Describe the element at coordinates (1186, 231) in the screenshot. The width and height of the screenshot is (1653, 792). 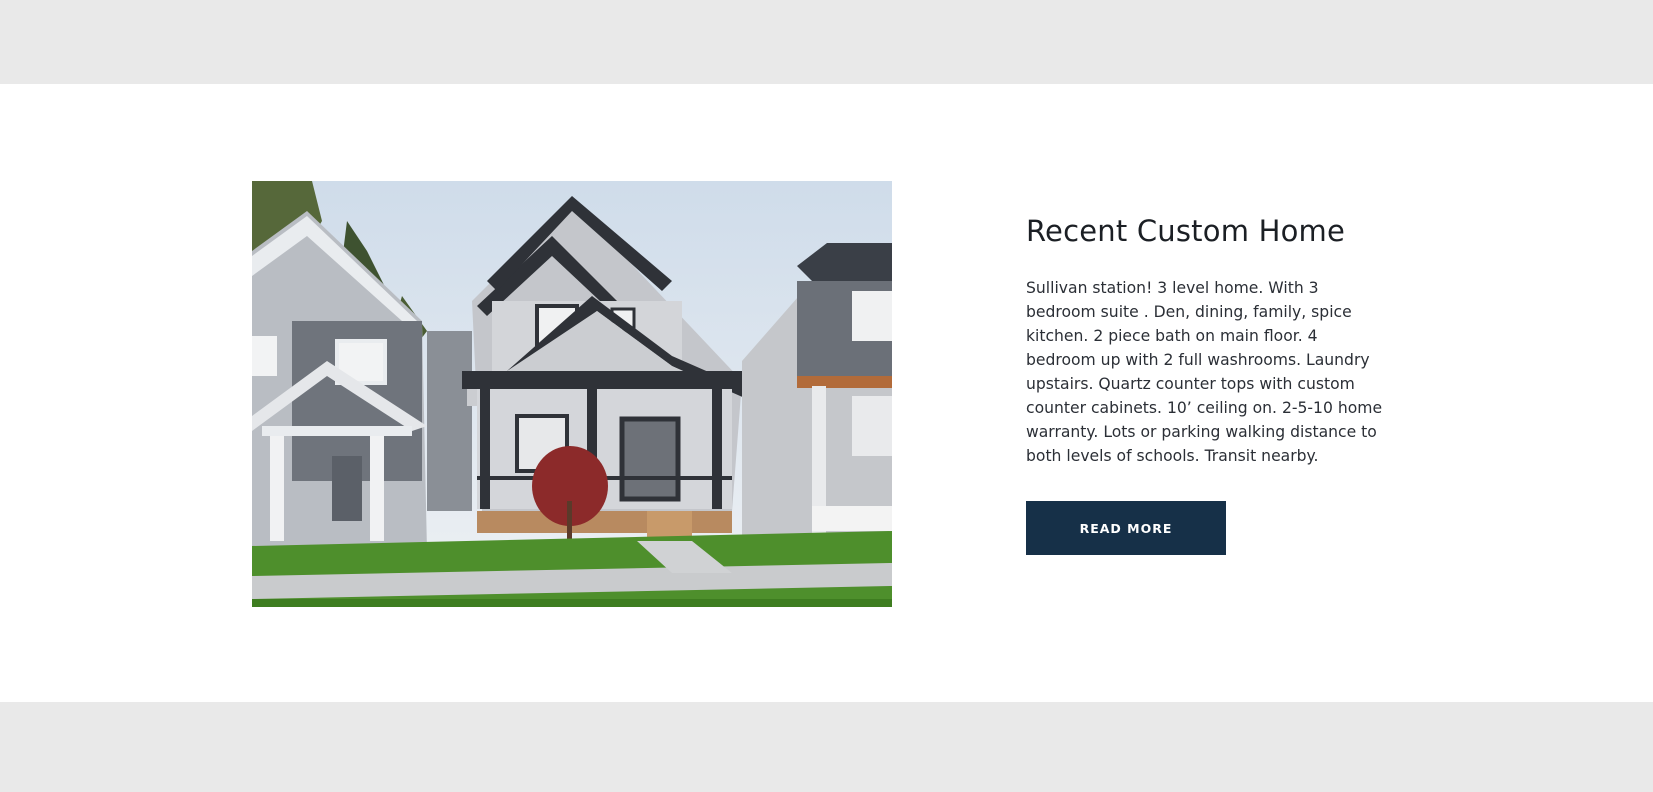
I see `feature-title: Recent Custom Home` at that location.